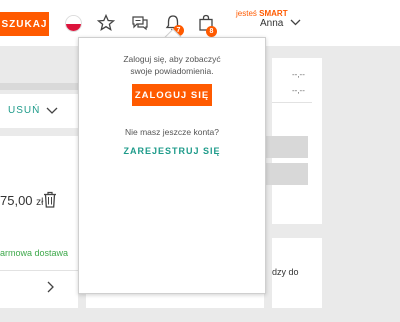 The height and width of the screenshot is (322, 400). What do you see at coordinates (106, 23) in the screenshot?
I see `star-icon` at bounding box center [106, 23].